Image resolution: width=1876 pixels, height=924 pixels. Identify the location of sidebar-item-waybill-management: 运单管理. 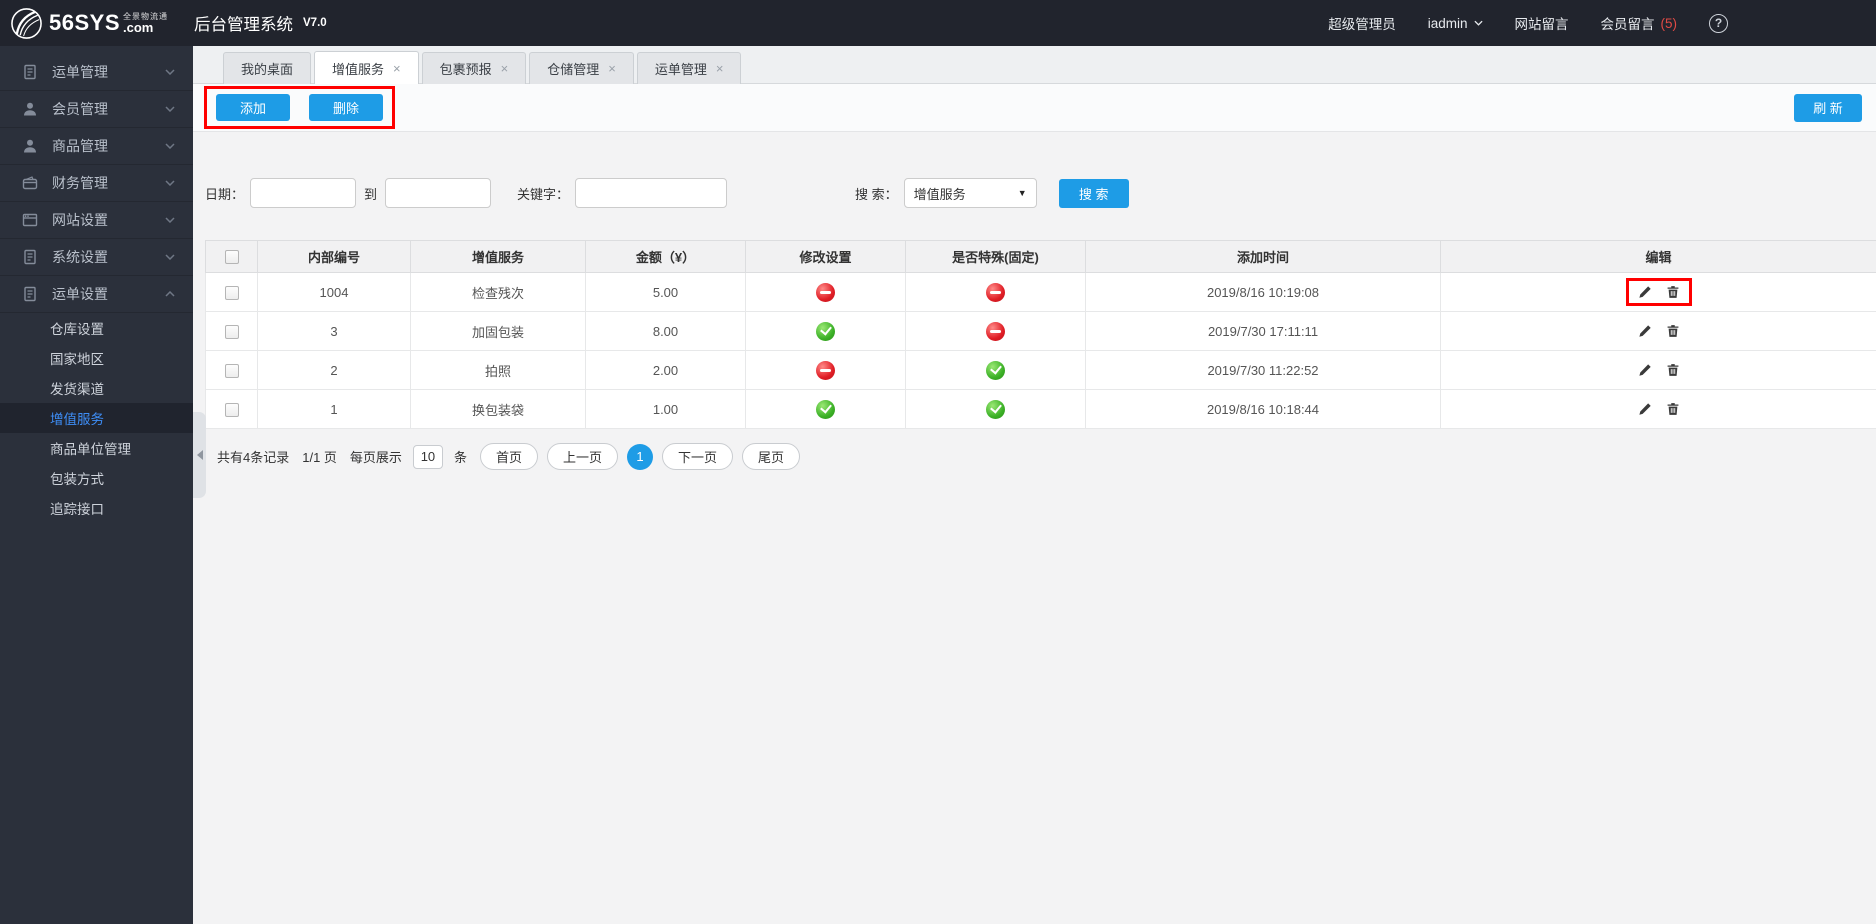
(96, 72).